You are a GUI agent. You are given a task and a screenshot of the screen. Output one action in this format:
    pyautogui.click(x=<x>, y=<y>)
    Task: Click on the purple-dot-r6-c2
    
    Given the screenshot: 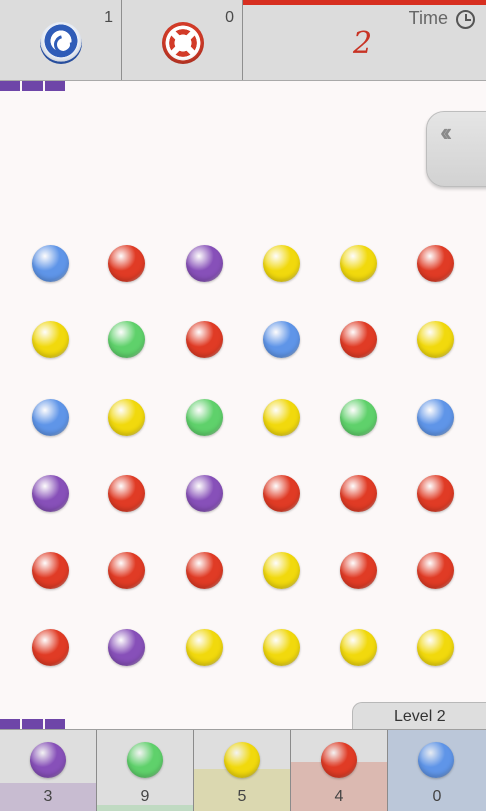 What is the action you would take?
    pyautogui.click(x=126, y=647)
    